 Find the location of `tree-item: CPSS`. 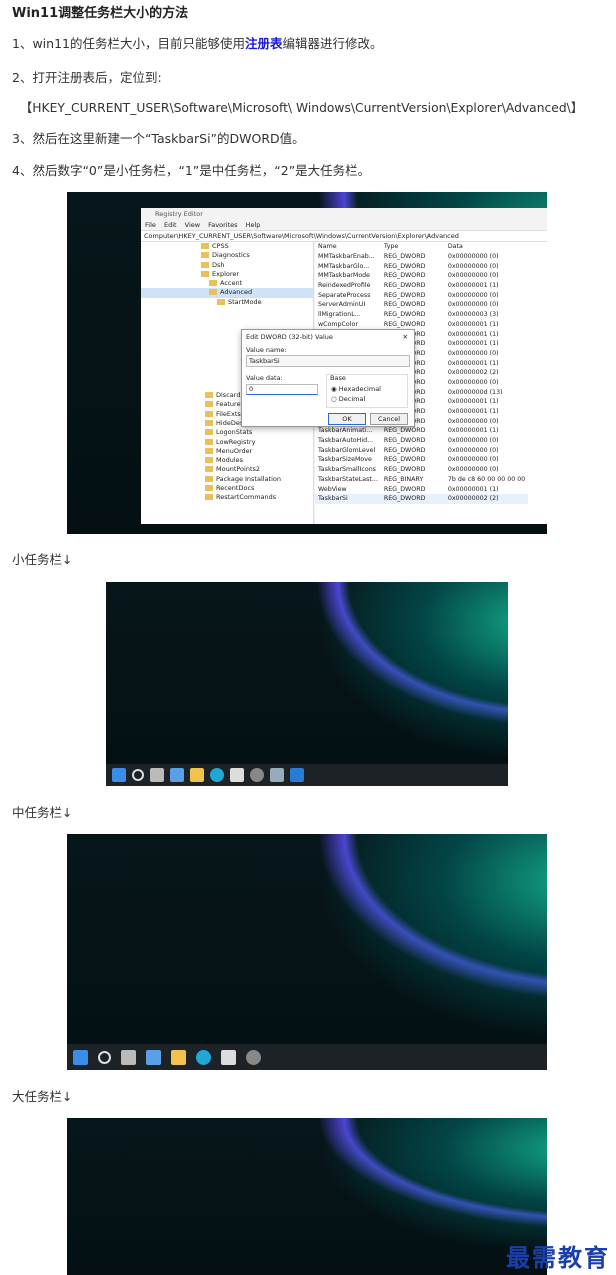

tree-item: CPSS is located at coordinates (227, 246).